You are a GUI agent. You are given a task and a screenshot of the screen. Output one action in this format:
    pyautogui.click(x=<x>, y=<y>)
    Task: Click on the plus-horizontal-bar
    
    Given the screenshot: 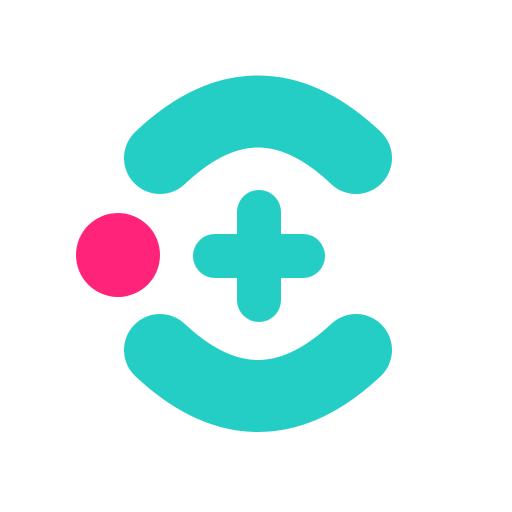 What is the action you would take?
    pyautogui.click(x=259, y=256)
    